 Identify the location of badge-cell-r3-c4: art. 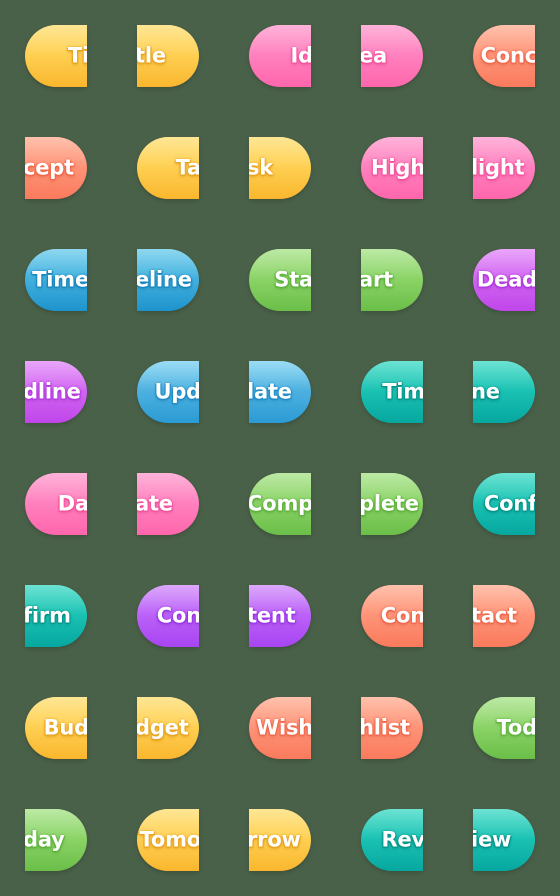
(392, 280).